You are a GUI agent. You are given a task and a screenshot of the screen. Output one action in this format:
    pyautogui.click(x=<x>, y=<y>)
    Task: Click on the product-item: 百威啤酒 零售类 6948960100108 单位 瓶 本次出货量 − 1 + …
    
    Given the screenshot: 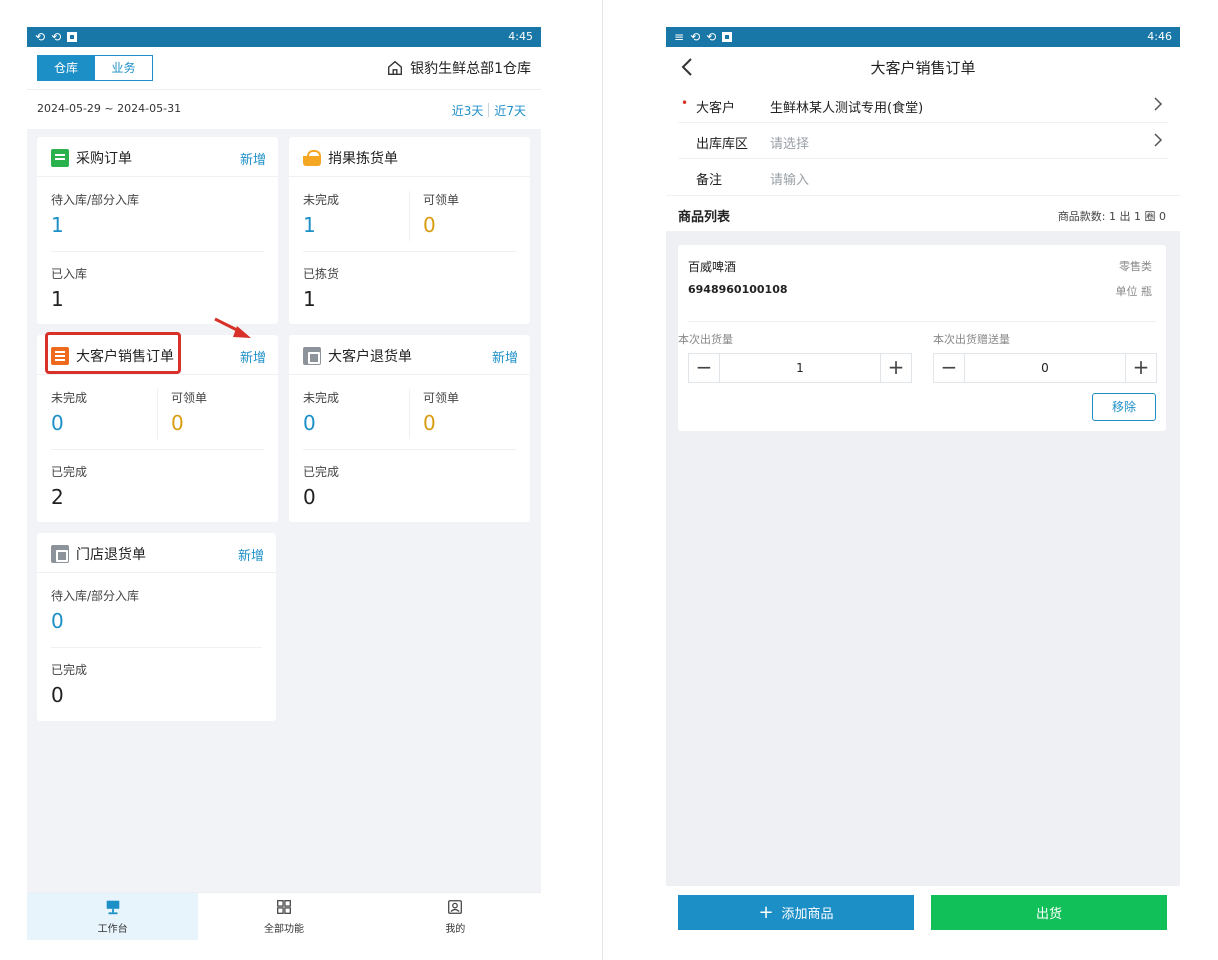 What is the action you would take?
    pyautogui.click(x=922, y=338)
    